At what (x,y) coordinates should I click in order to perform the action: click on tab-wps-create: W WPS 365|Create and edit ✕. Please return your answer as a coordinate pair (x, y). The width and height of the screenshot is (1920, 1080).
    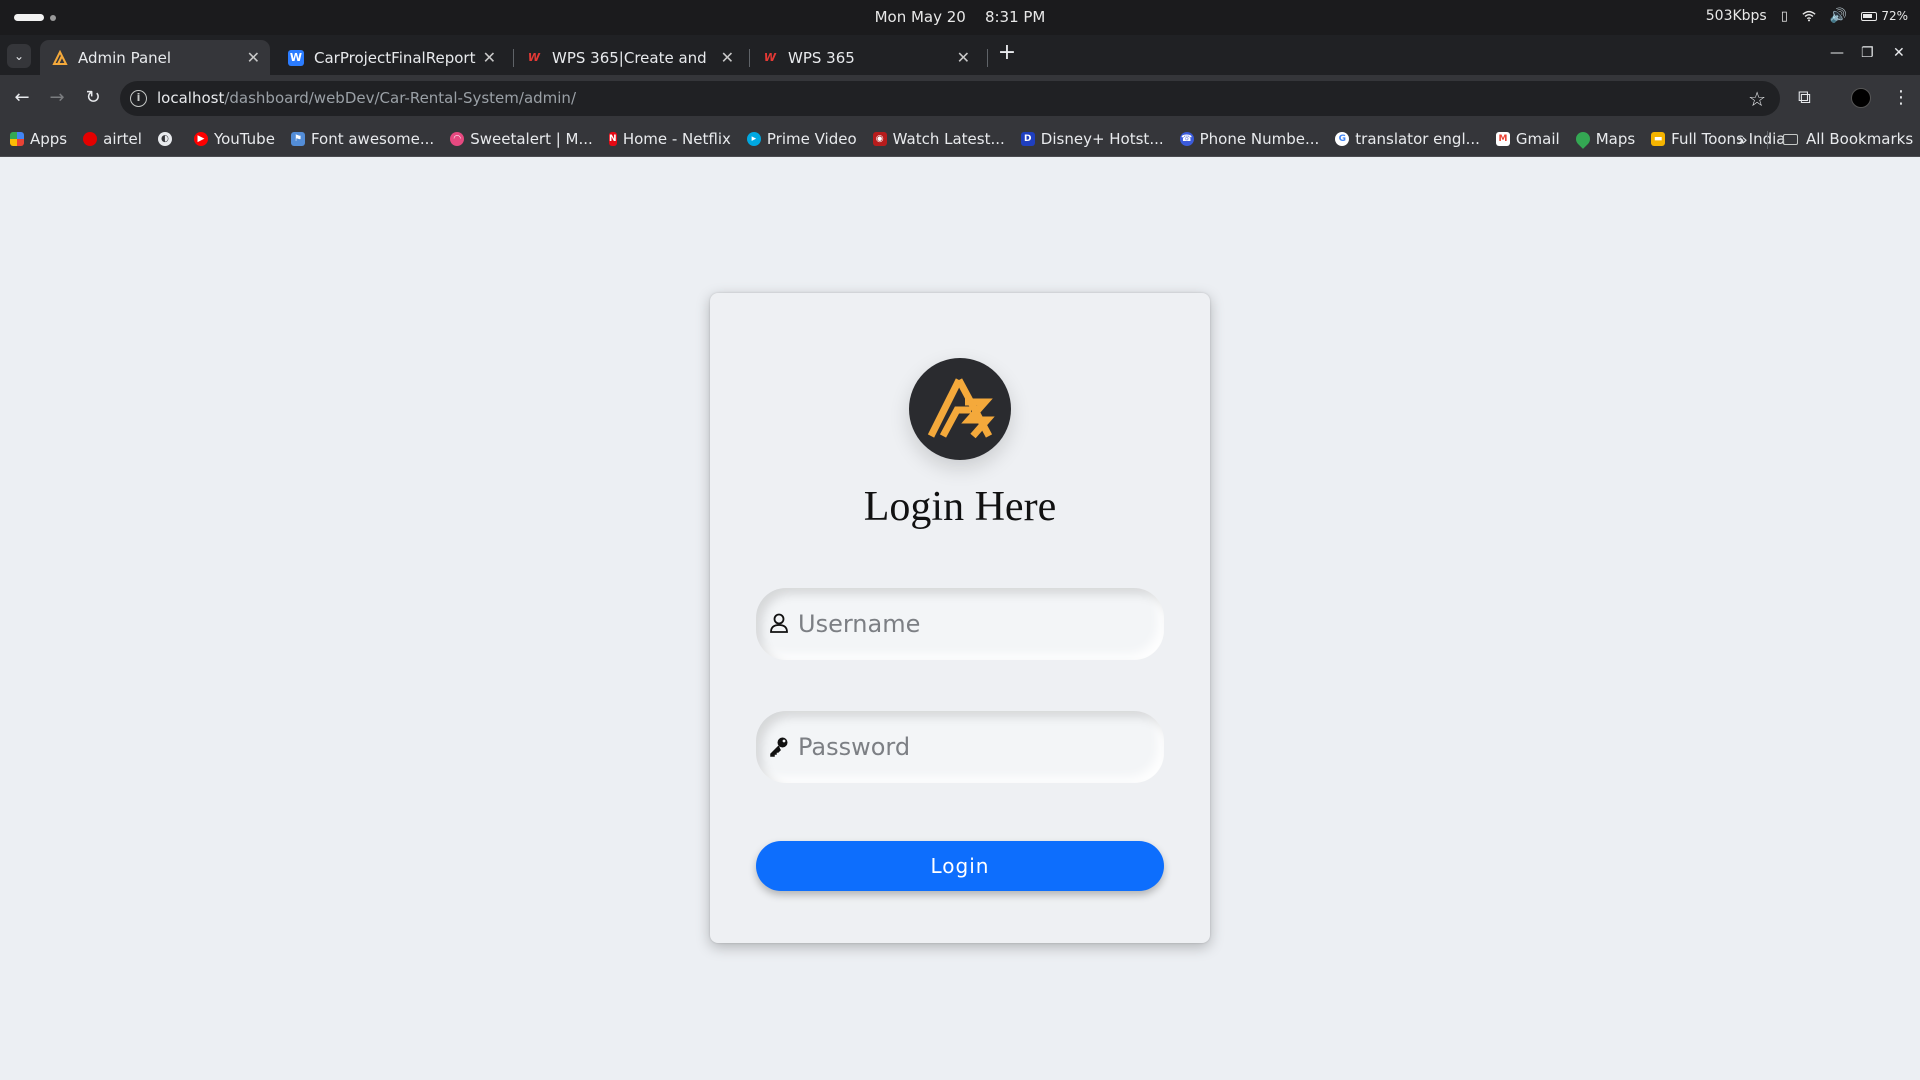
    Looking at the image, I should click on (629, 57).